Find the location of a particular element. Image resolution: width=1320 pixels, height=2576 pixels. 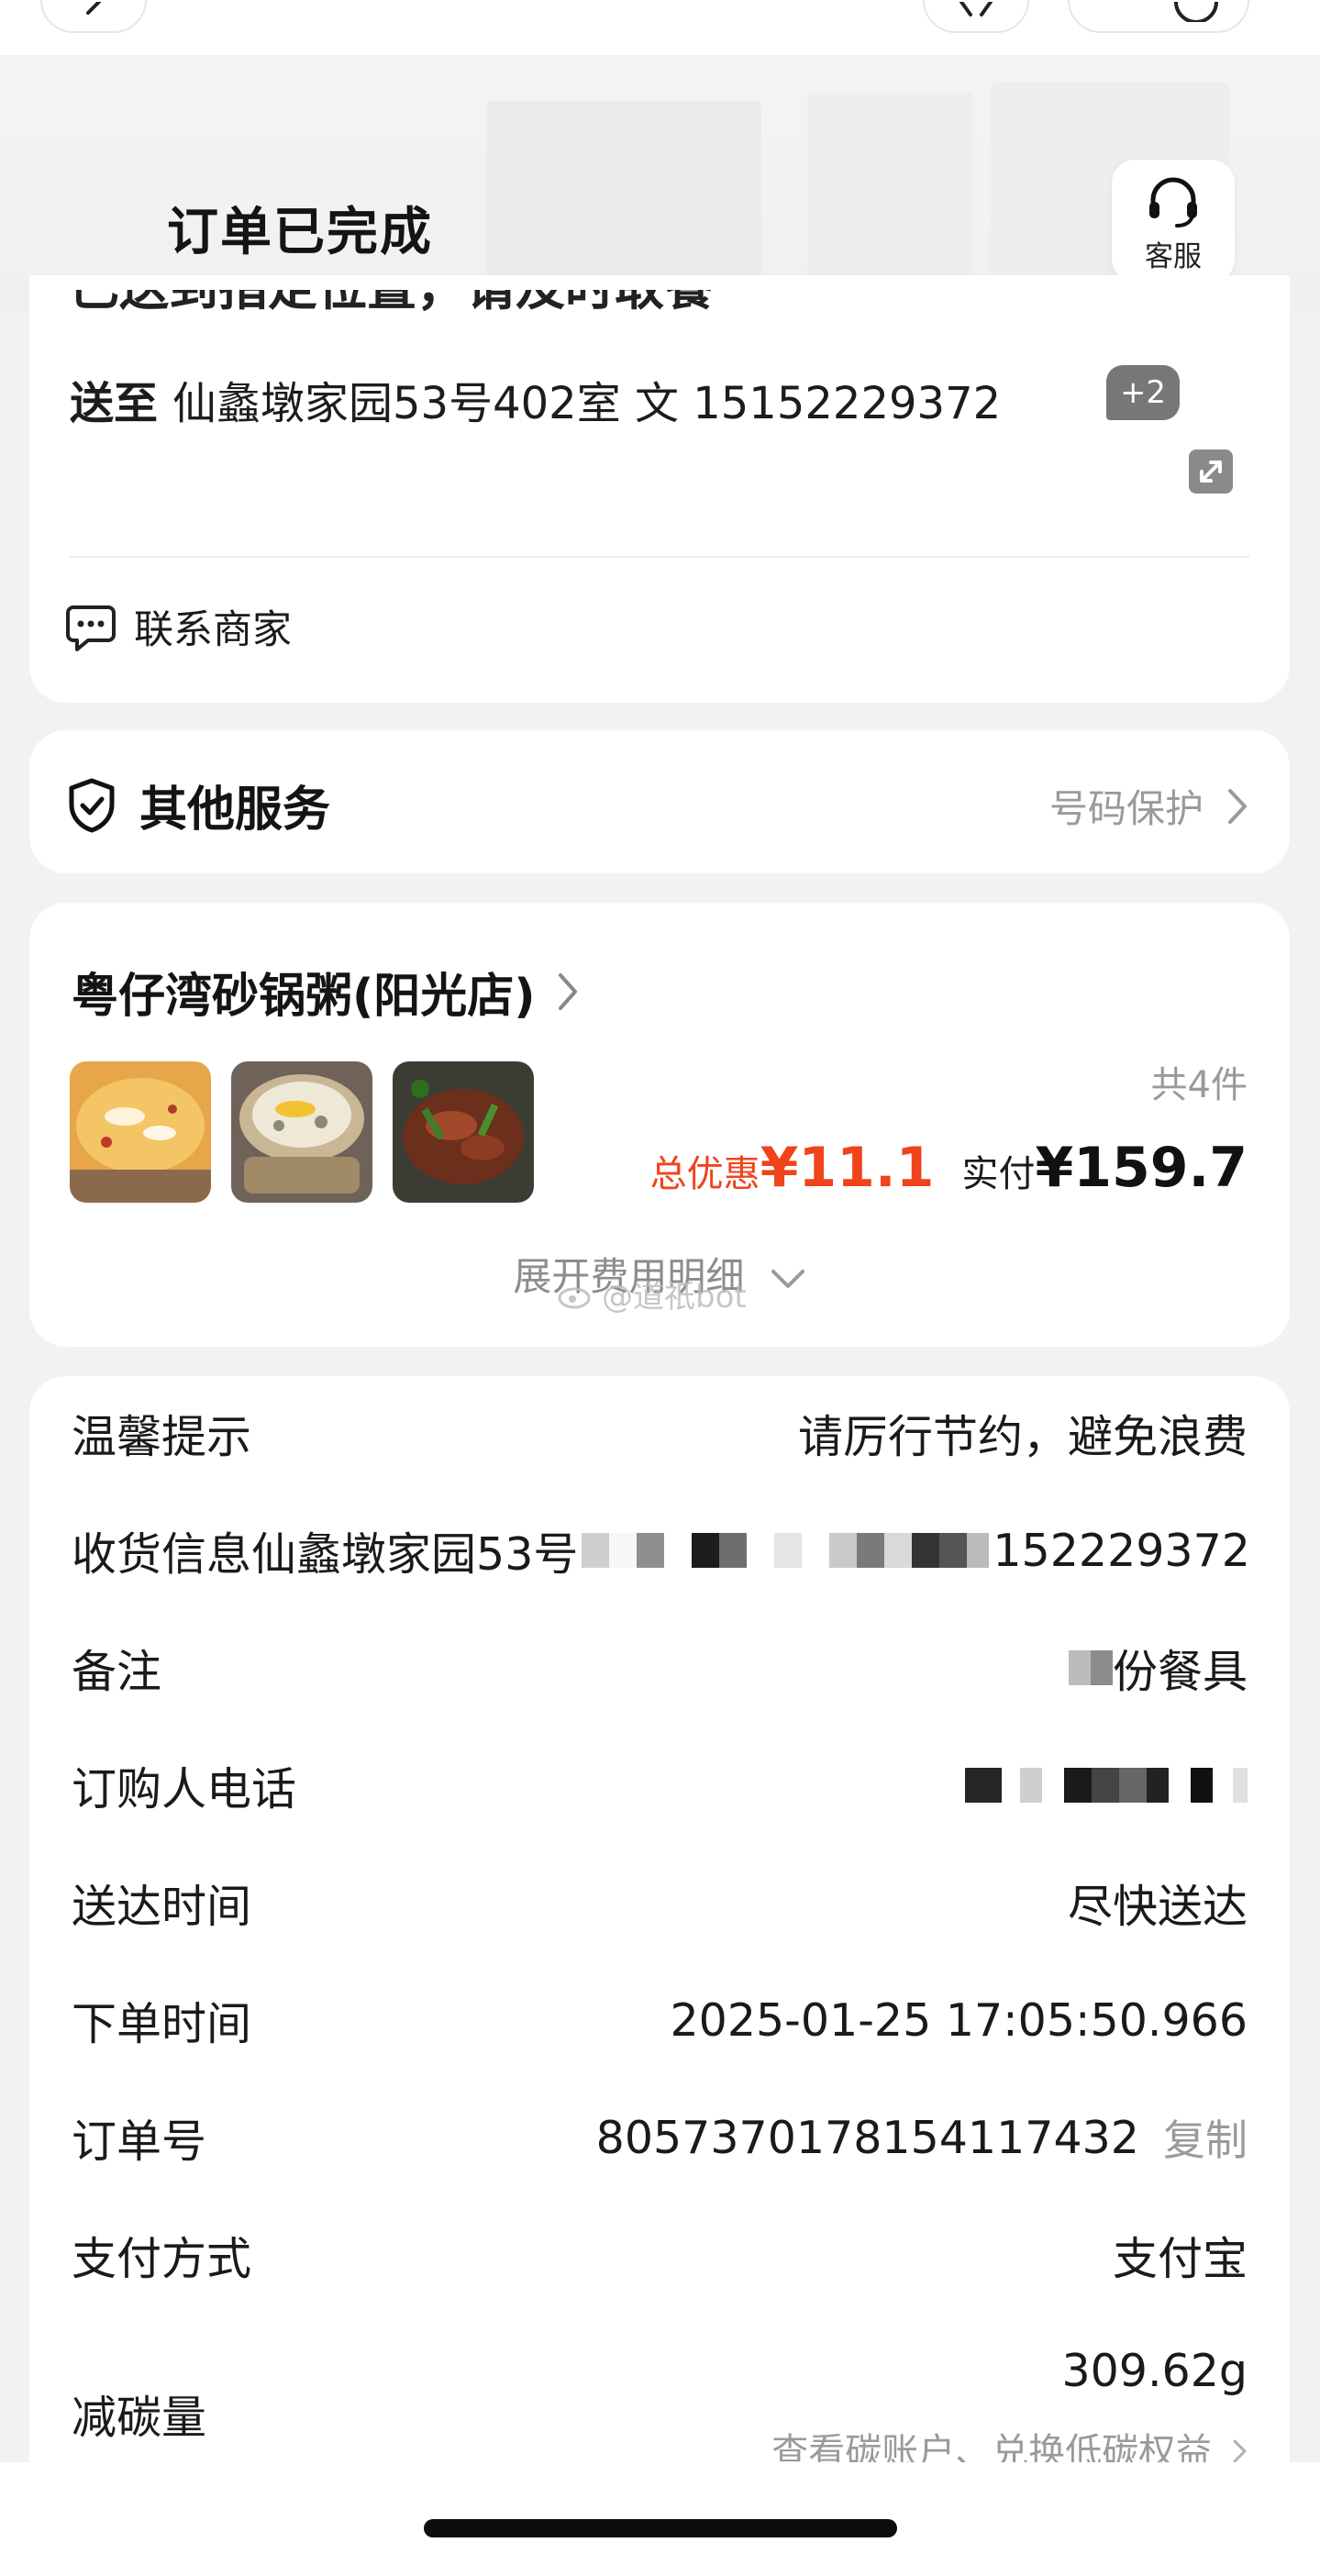

detail-value: 请厉行节约，避免浪费 is located at coordinates (1022, 1436).